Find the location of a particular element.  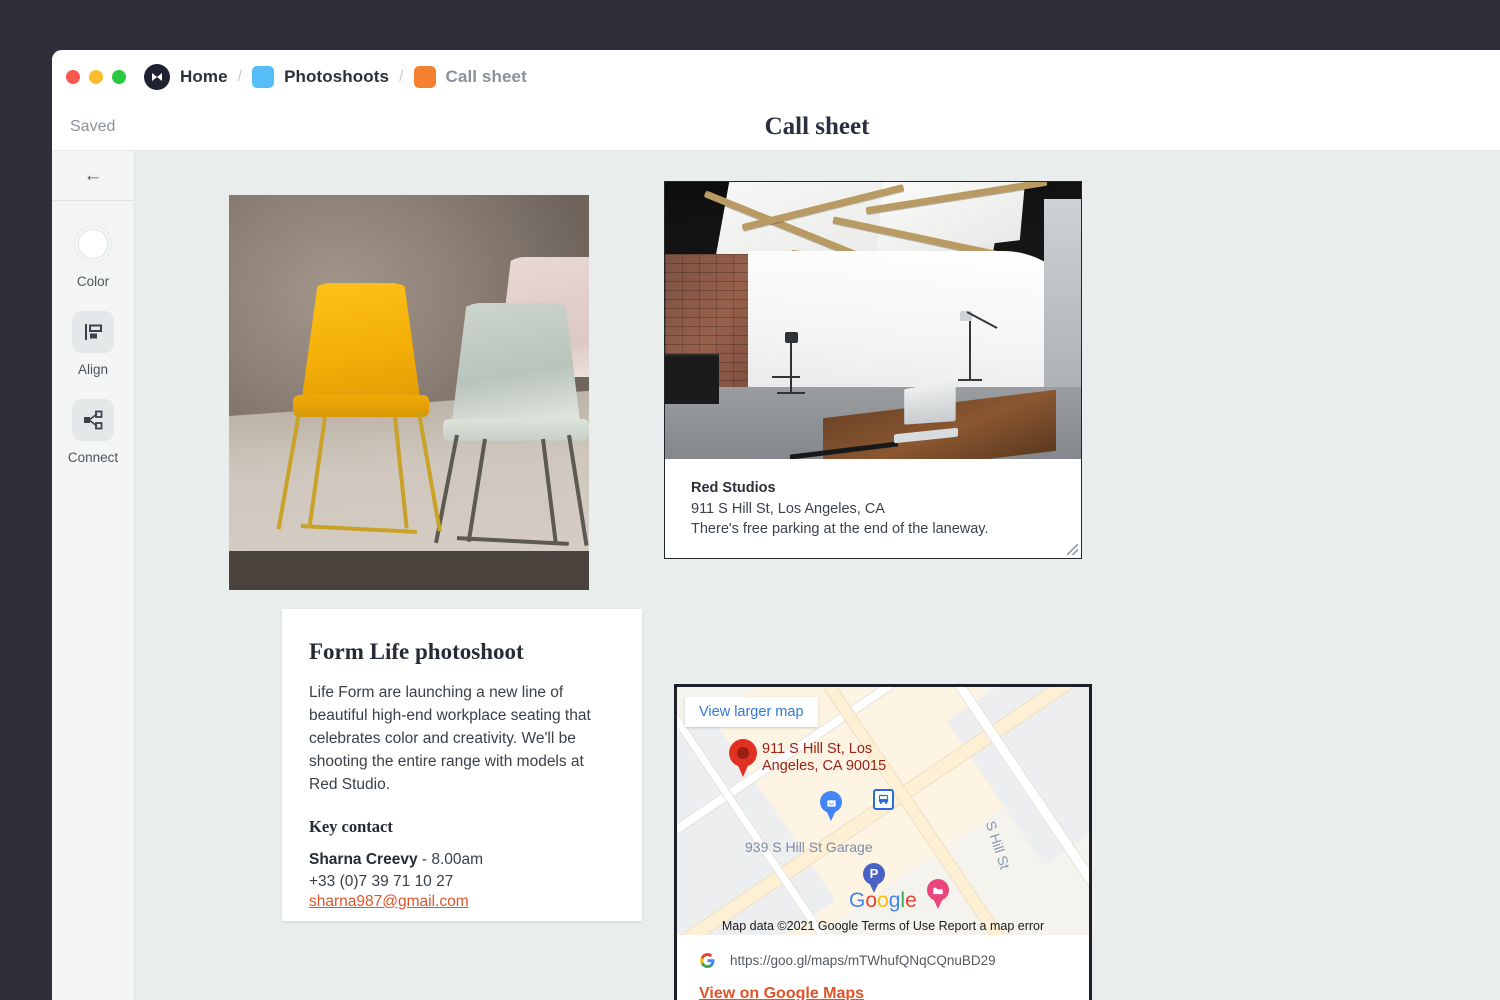

map-poi-bus-stop is located at coordinates (883, 799).